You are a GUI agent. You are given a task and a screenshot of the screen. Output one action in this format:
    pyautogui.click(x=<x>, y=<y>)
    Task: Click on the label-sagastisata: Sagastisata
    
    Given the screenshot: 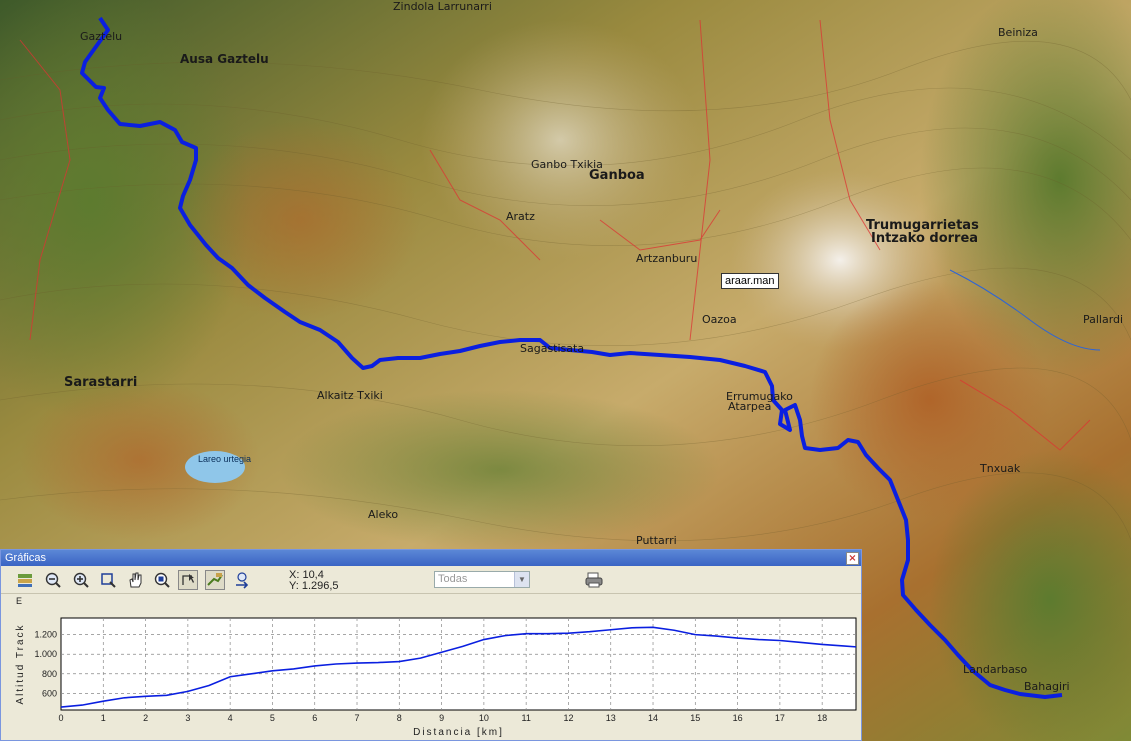 What is the action you would take?
    pyautogui.click(x=552, y=348)
    